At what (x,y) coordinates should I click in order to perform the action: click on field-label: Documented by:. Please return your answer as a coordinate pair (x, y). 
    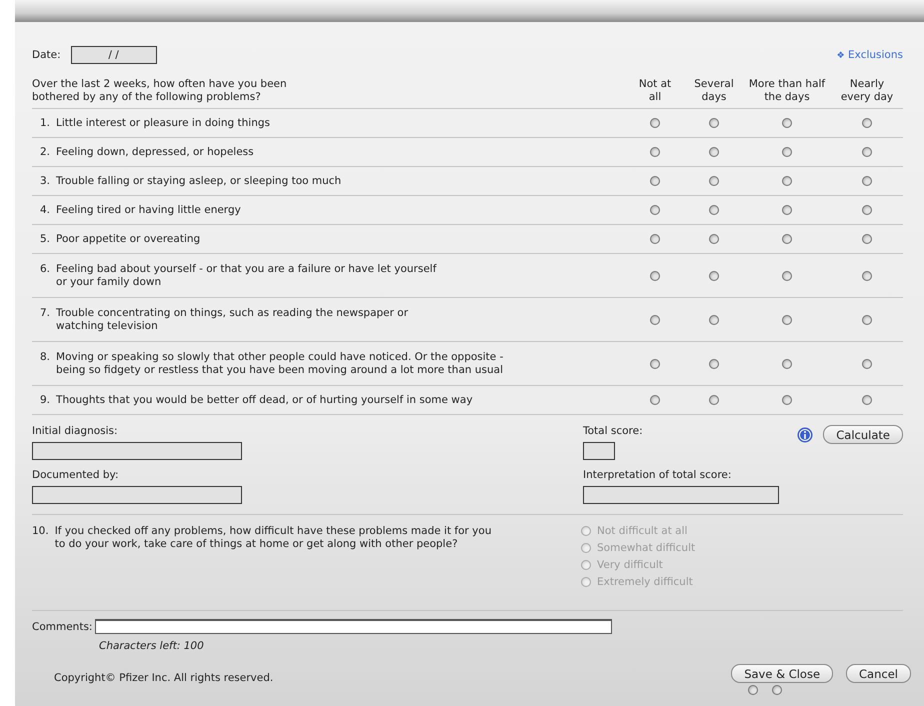
    Looking at the image, I should click on (75, 475).